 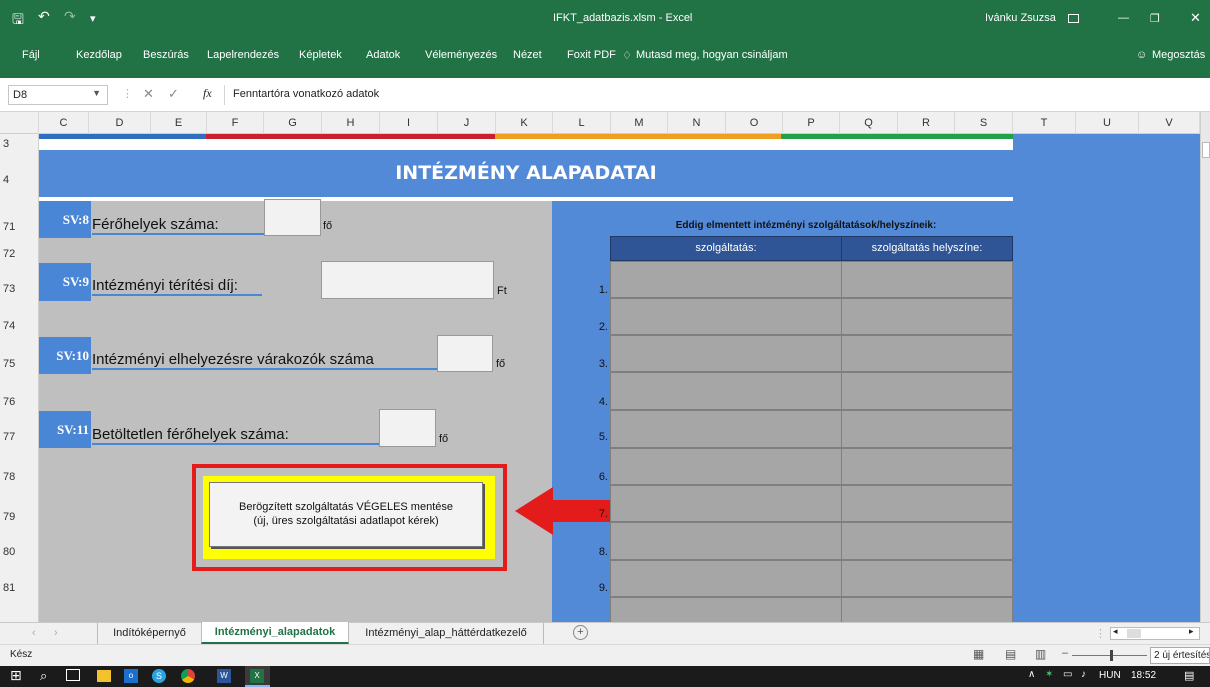 I want to click on enter-icon: ✓, so click(x=173, y=94).